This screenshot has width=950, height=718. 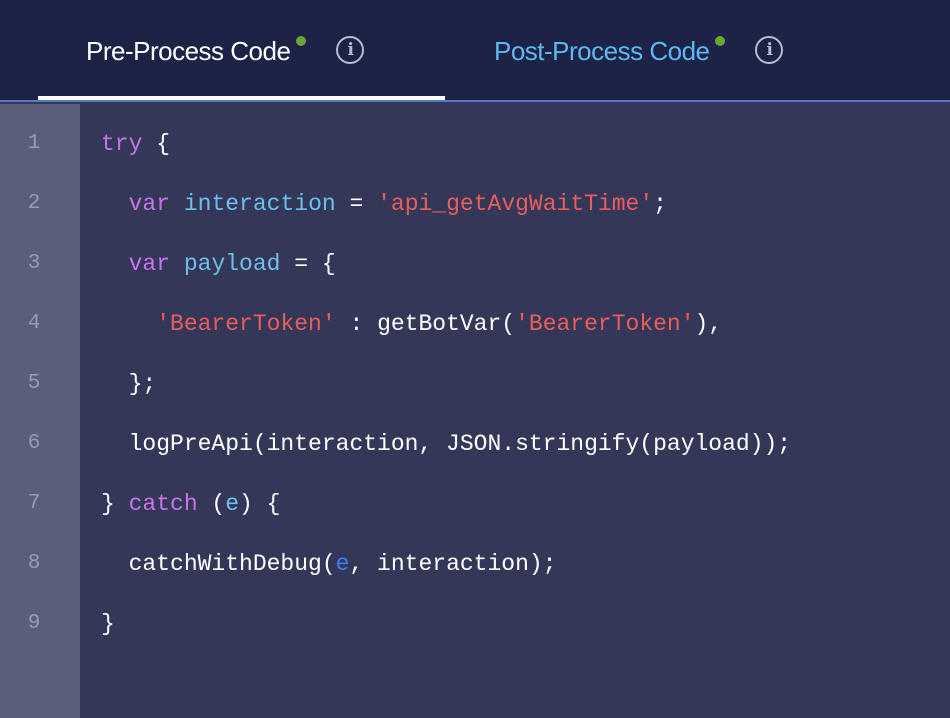 I want to click on code-token-plain: {, so click(x=156, y=144).